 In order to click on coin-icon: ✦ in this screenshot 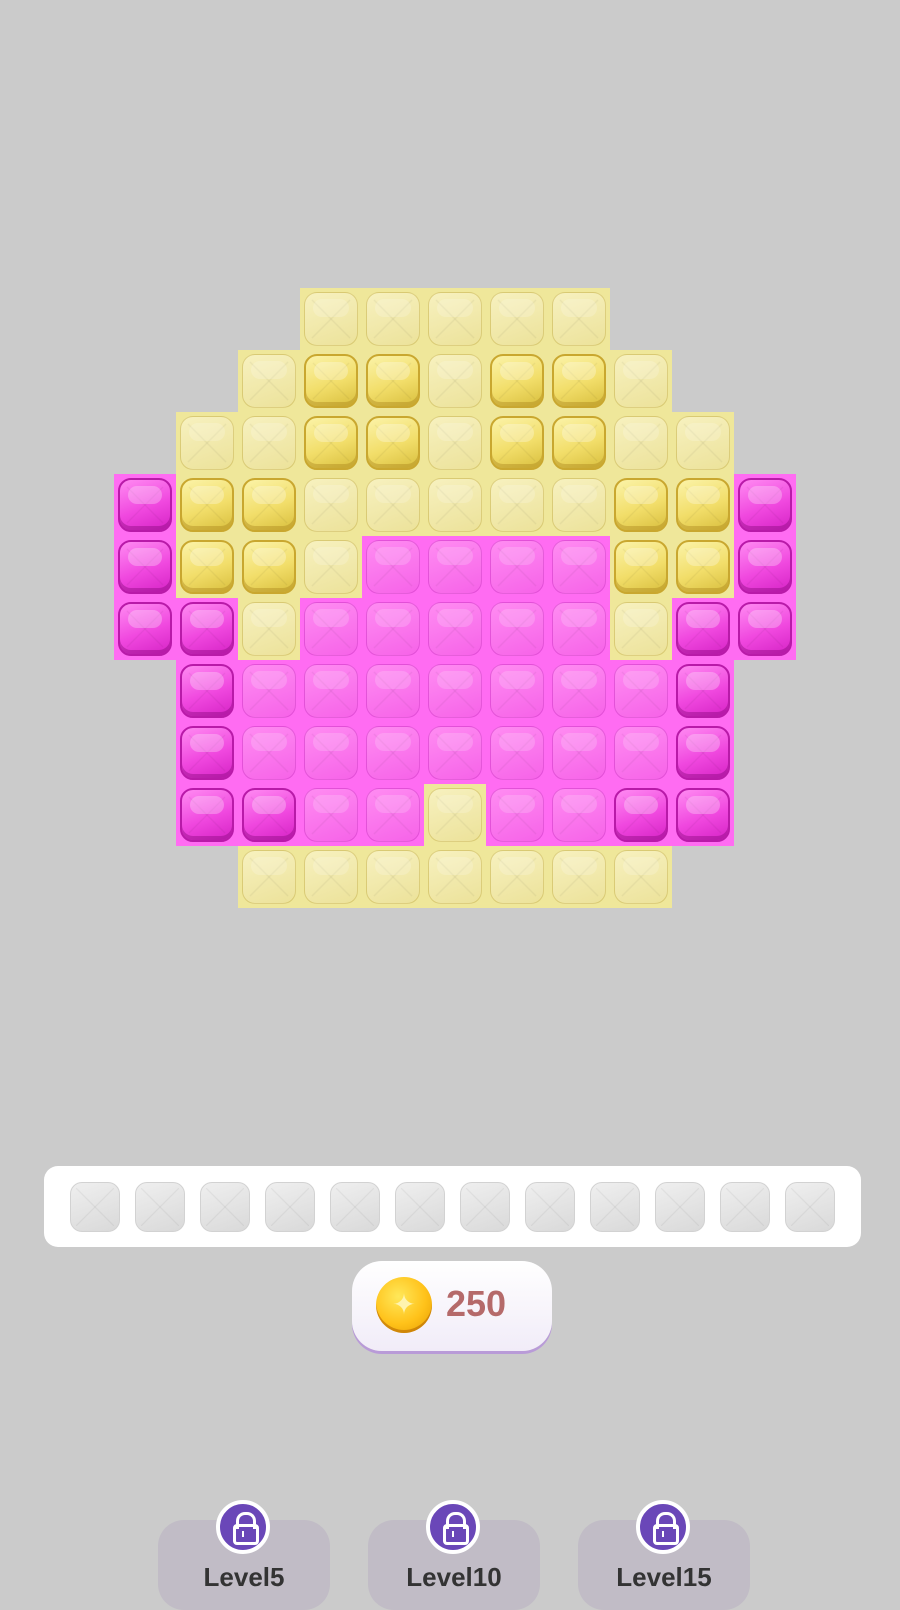, I will do `click(404, 1305)`.